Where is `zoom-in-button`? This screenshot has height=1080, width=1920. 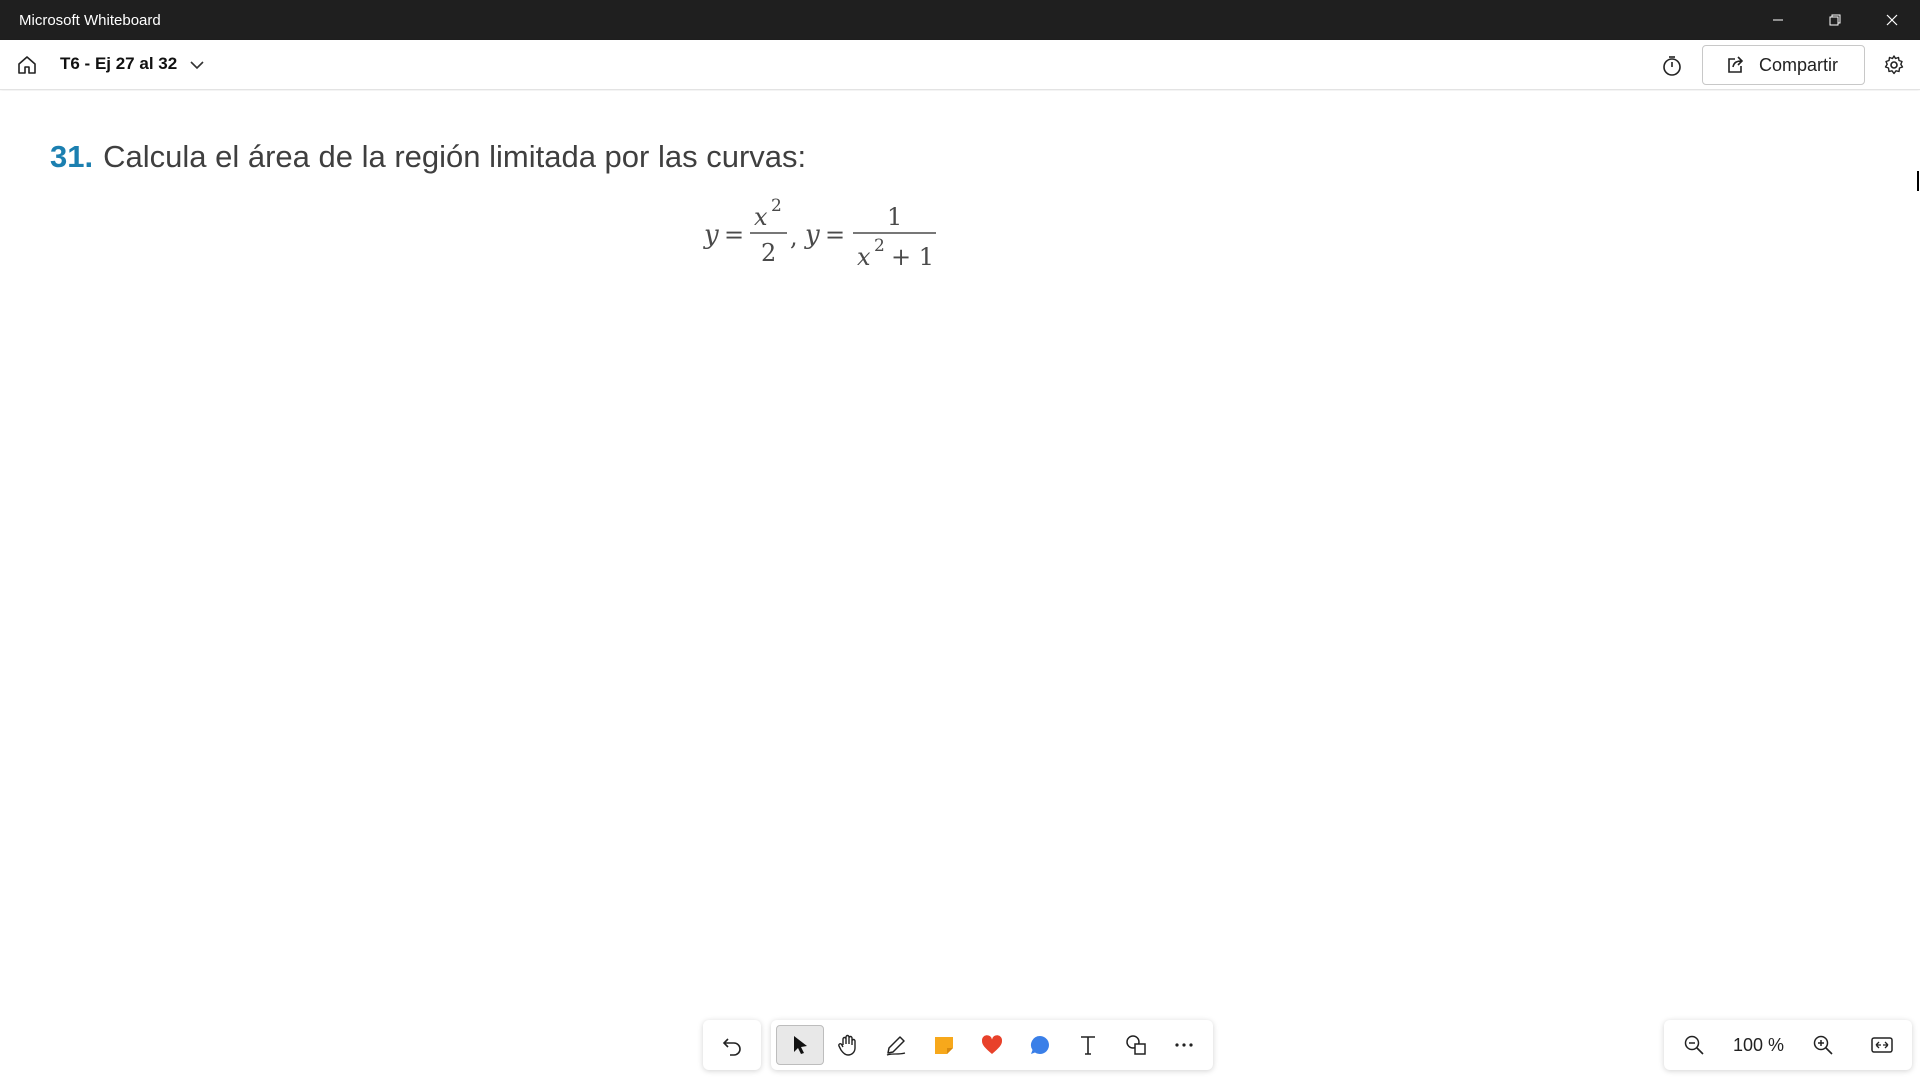
zoom-in-button is located at coordinates (1823, 1045).